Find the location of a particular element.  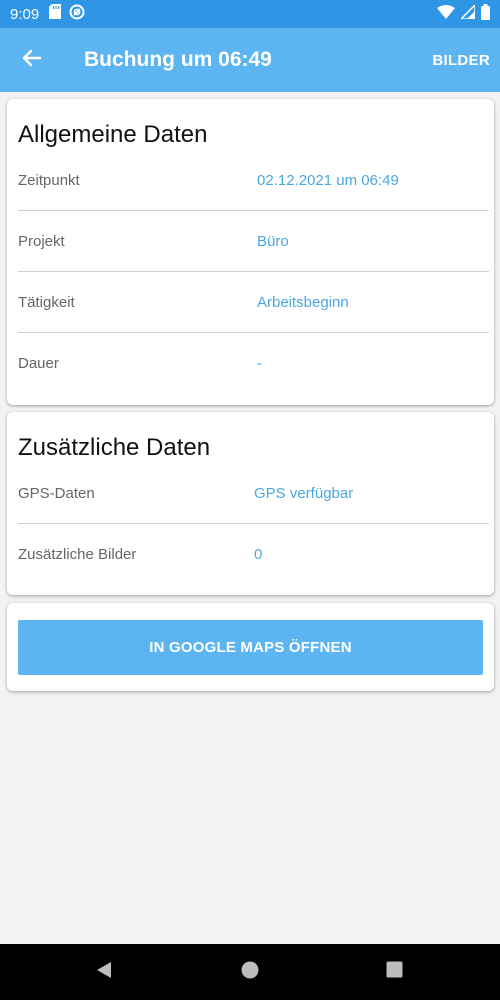

maps-card: IN GOOGLE MAPS ÖFFNEN is located at coordinates (250, 647).